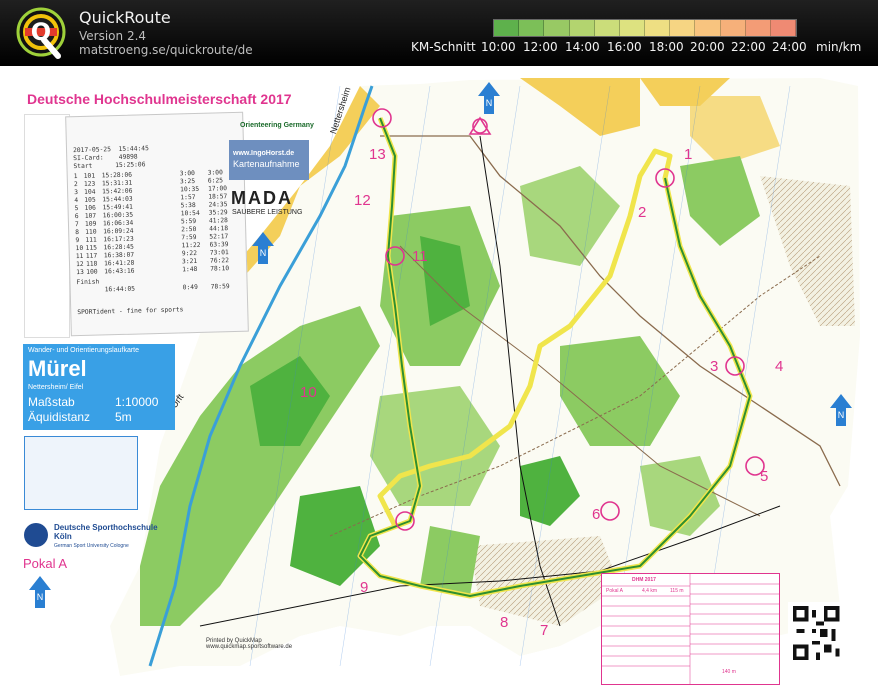 The height and width of the screenshot is (687, 878). I want to click on split-n: 7, so click(76, 225).